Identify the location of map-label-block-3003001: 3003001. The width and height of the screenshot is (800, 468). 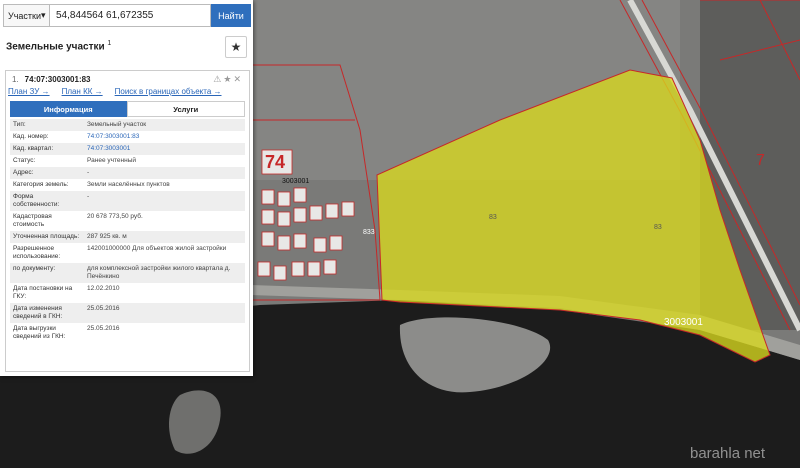
(683, 322).